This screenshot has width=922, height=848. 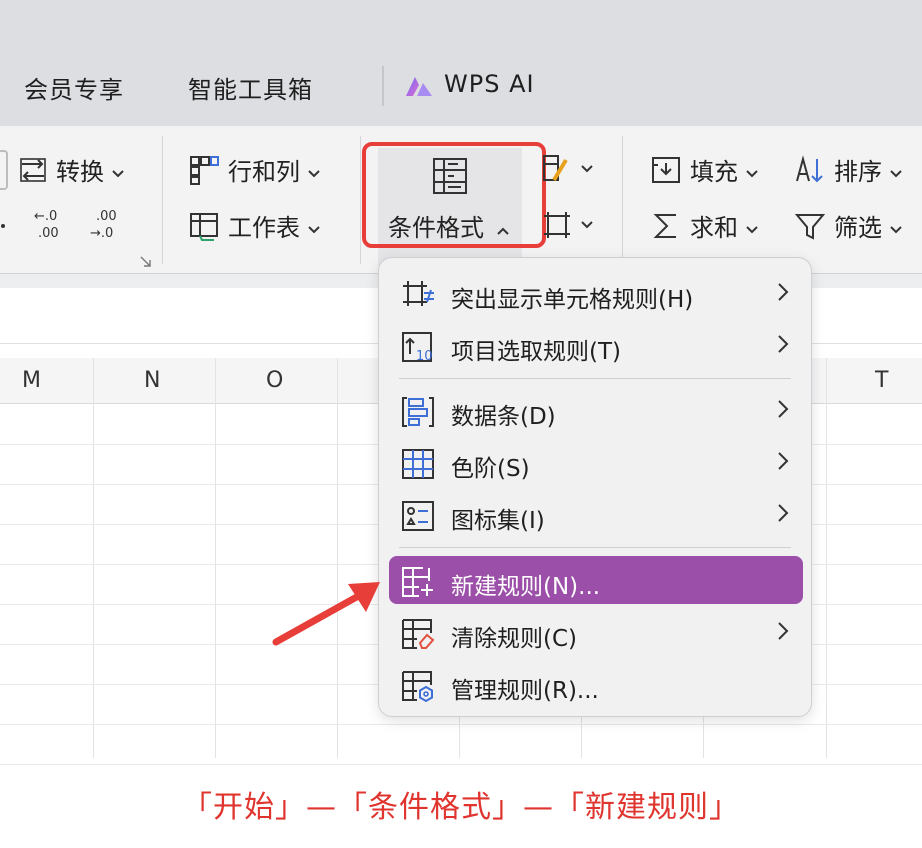 I want to click on worksheet-label: 工作表, so click(x=264, y=228).